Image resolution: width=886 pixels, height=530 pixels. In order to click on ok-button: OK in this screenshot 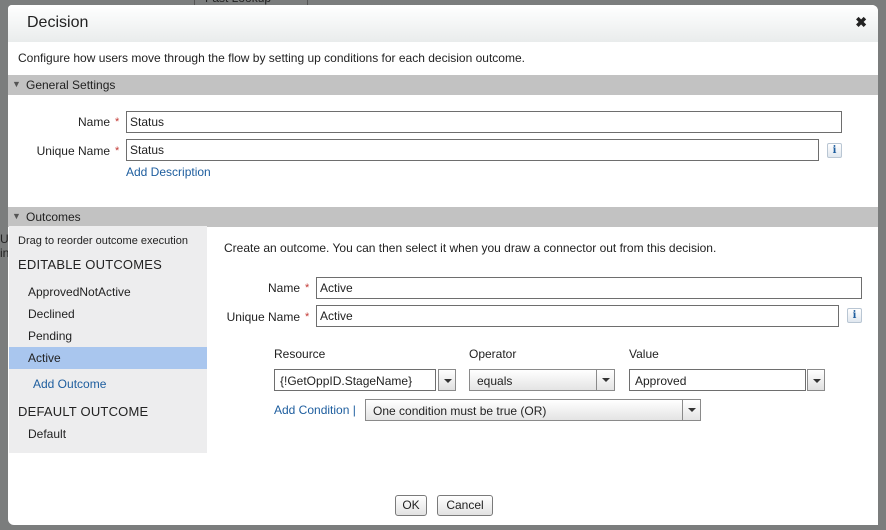, I will do `click(411, 505)`.